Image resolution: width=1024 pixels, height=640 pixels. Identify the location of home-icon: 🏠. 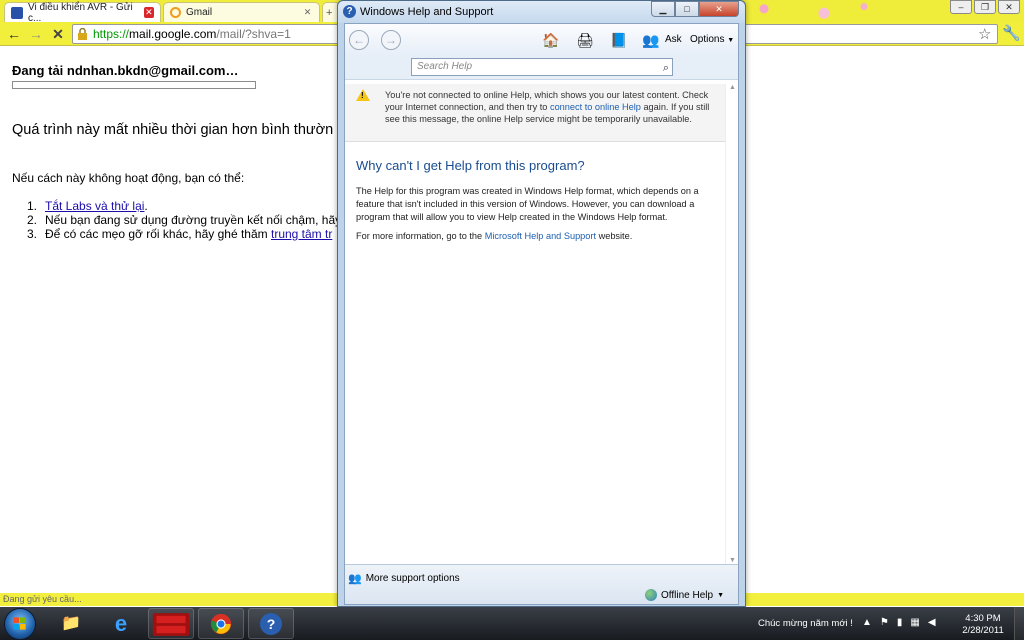
(551, 40).